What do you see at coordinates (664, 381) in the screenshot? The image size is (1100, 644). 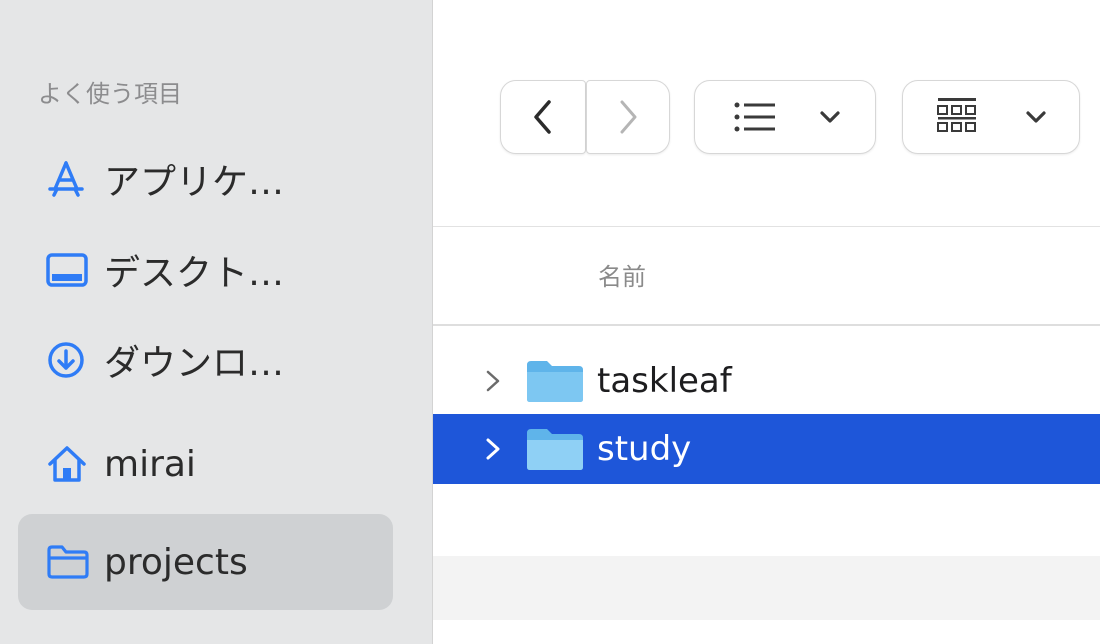 I see `file-name: taskleaf` at bounding box center [664, 381].